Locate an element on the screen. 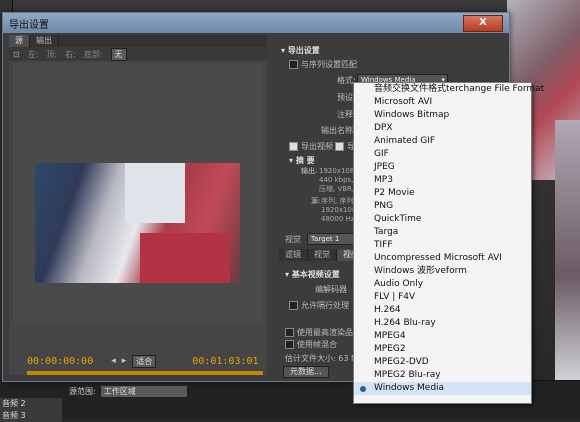 This screenshot has width=580, height=422. interlace-checkbox: 允许隔行处理 is located at coordinates (319, 305).